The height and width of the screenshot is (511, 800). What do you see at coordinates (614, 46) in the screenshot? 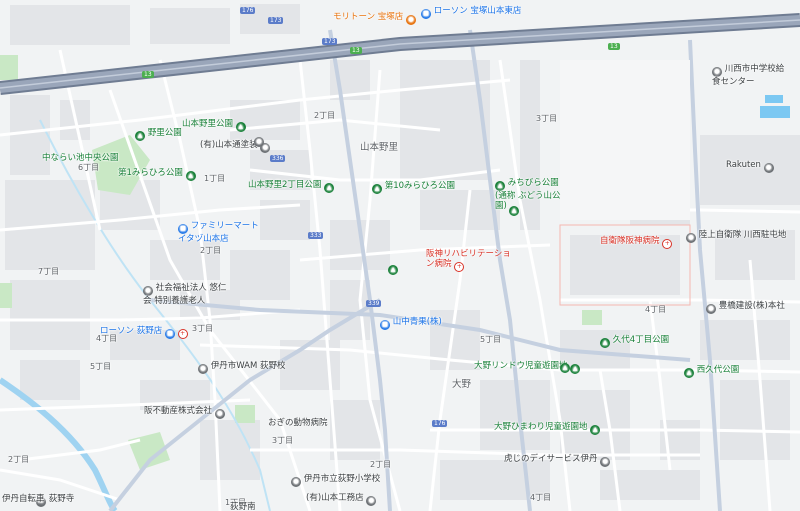
I see `road-shield-r9: 13` at bounding box center [614, 46].